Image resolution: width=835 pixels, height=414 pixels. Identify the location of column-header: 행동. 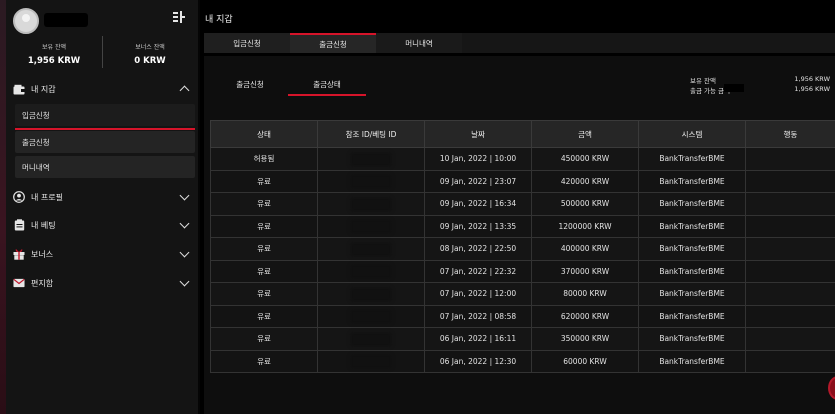
(790, 134).